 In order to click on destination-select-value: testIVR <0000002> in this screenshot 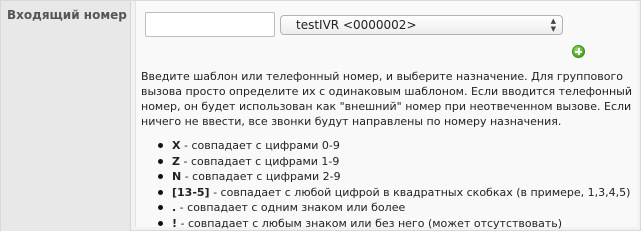, I will do `click(356, 25)`.